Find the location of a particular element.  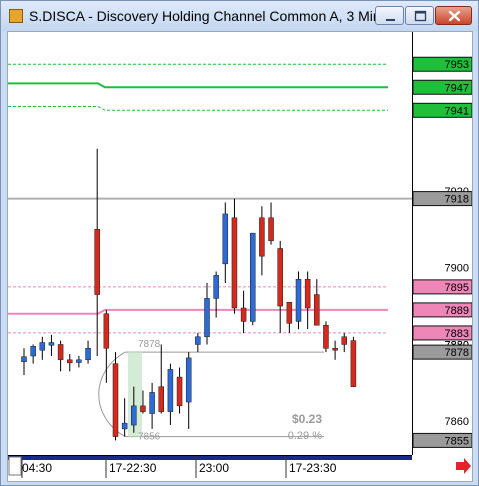

close-icon is located at coordinates (454, 16).